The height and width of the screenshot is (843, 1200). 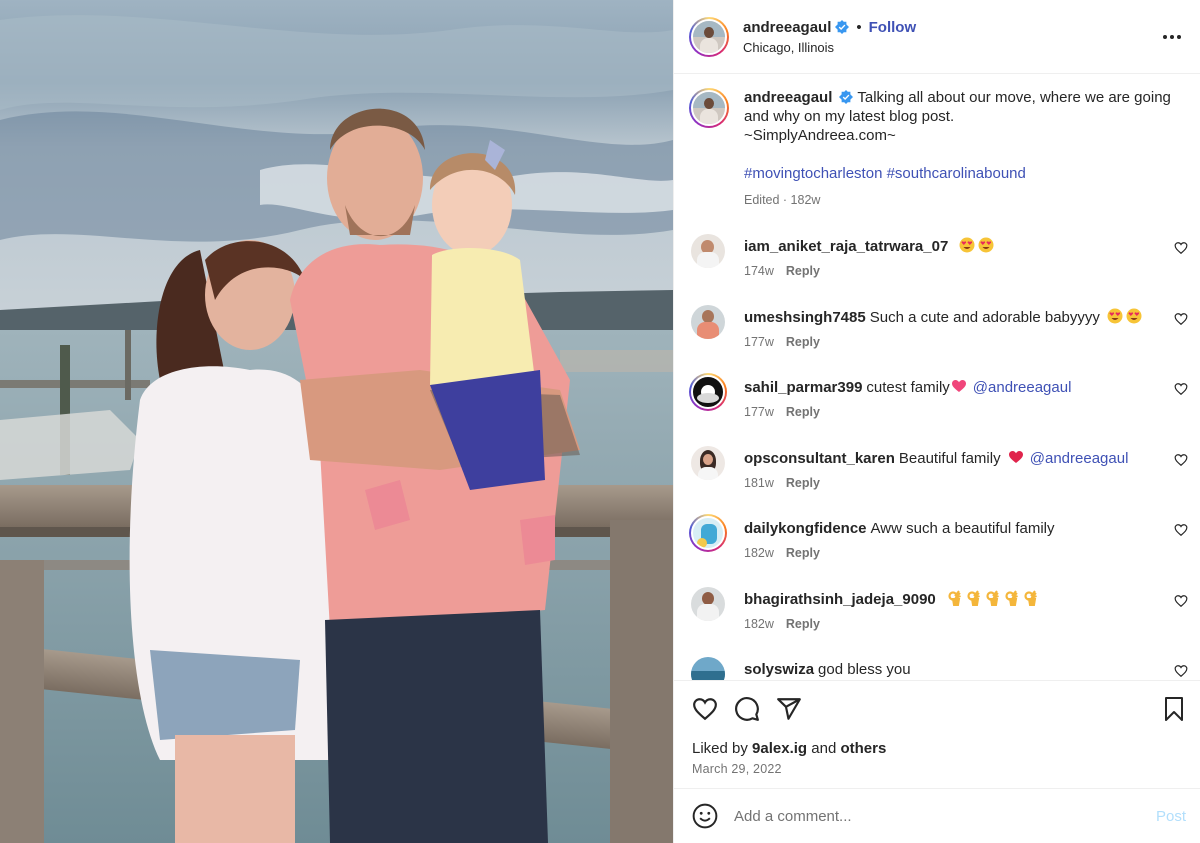 I want to click on comment-text: cutest family, so click(x=908, y=387).